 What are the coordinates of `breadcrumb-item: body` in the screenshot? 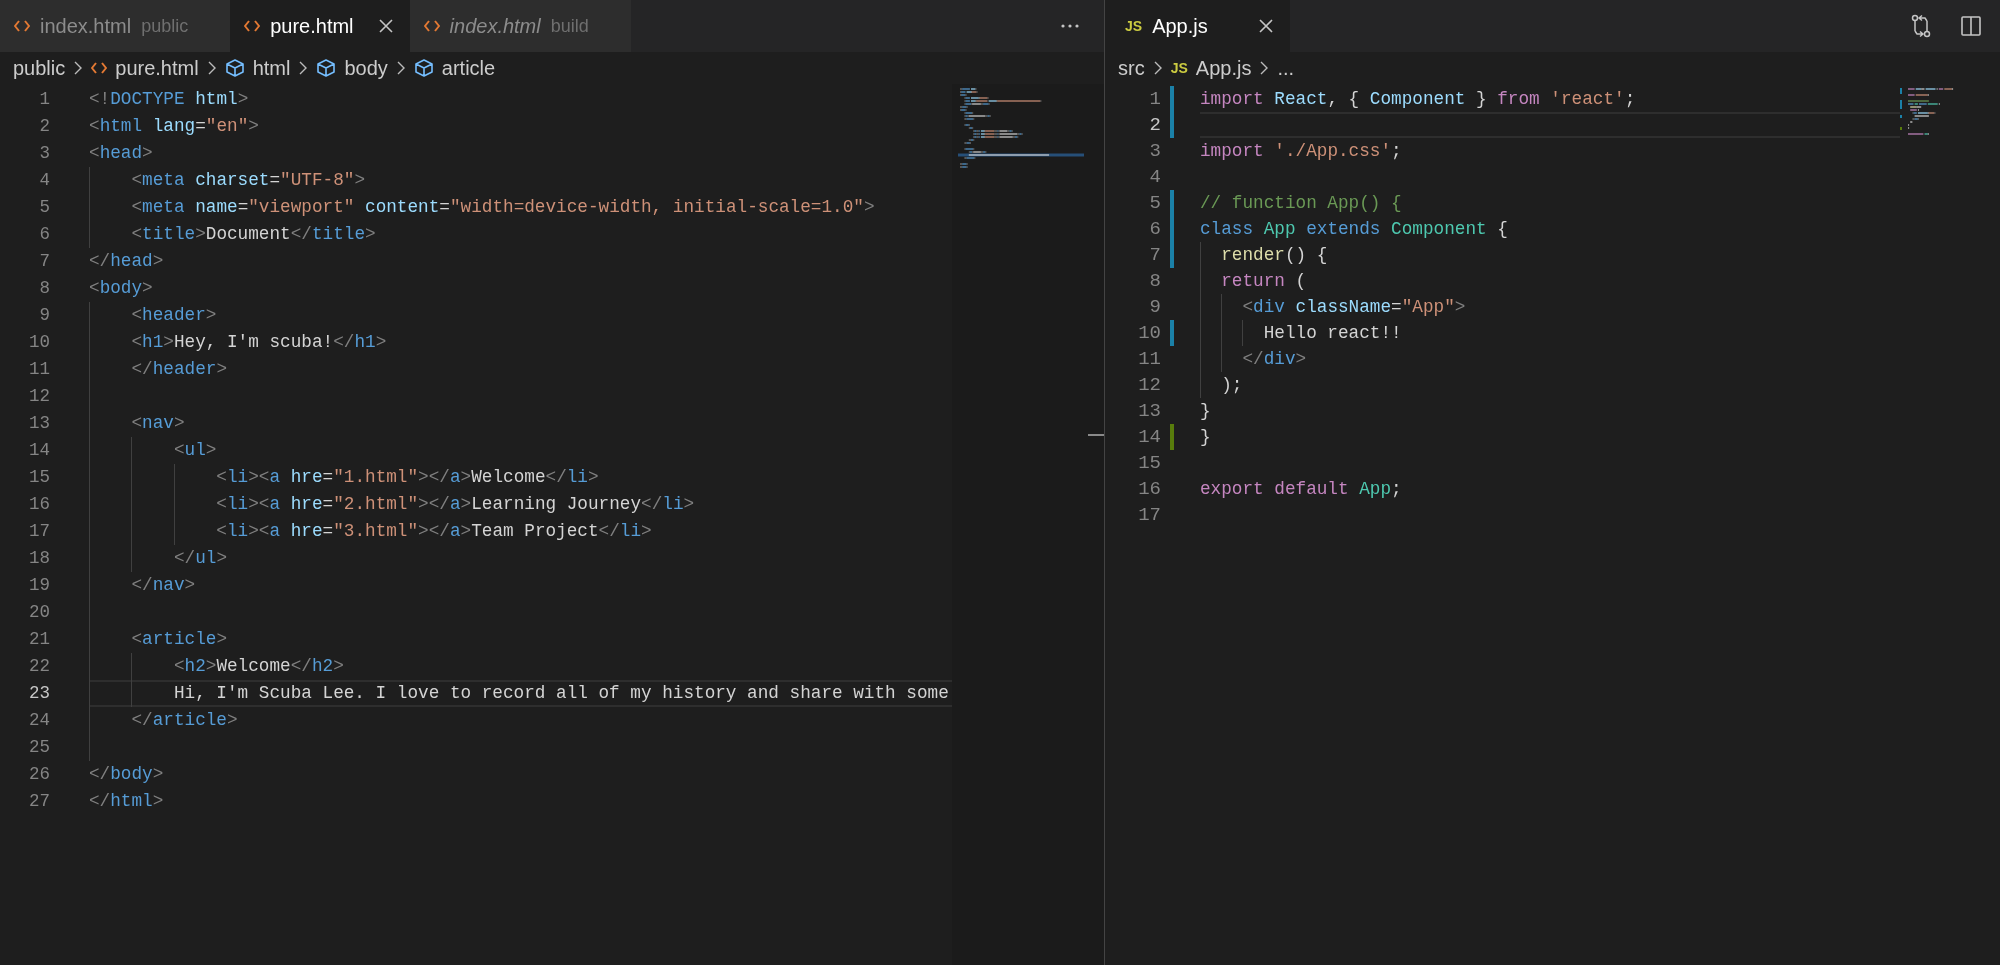 It's located at (352, 68).